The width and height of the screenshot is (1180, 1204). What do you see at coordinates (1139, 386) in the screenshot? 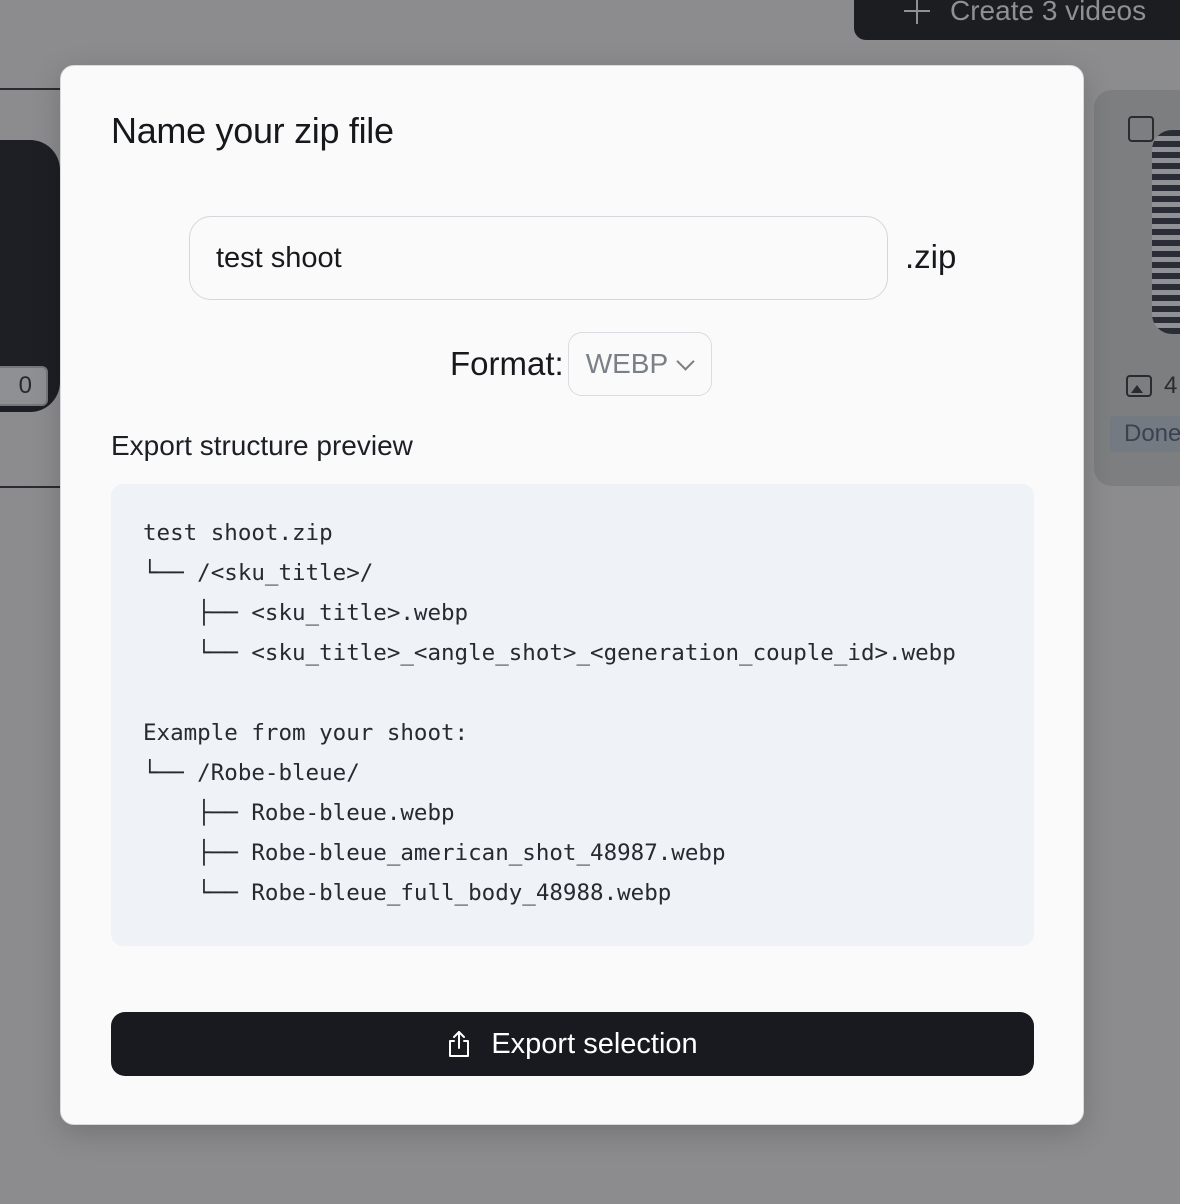
I see `image-icon` at bounding box center [1139, 386].